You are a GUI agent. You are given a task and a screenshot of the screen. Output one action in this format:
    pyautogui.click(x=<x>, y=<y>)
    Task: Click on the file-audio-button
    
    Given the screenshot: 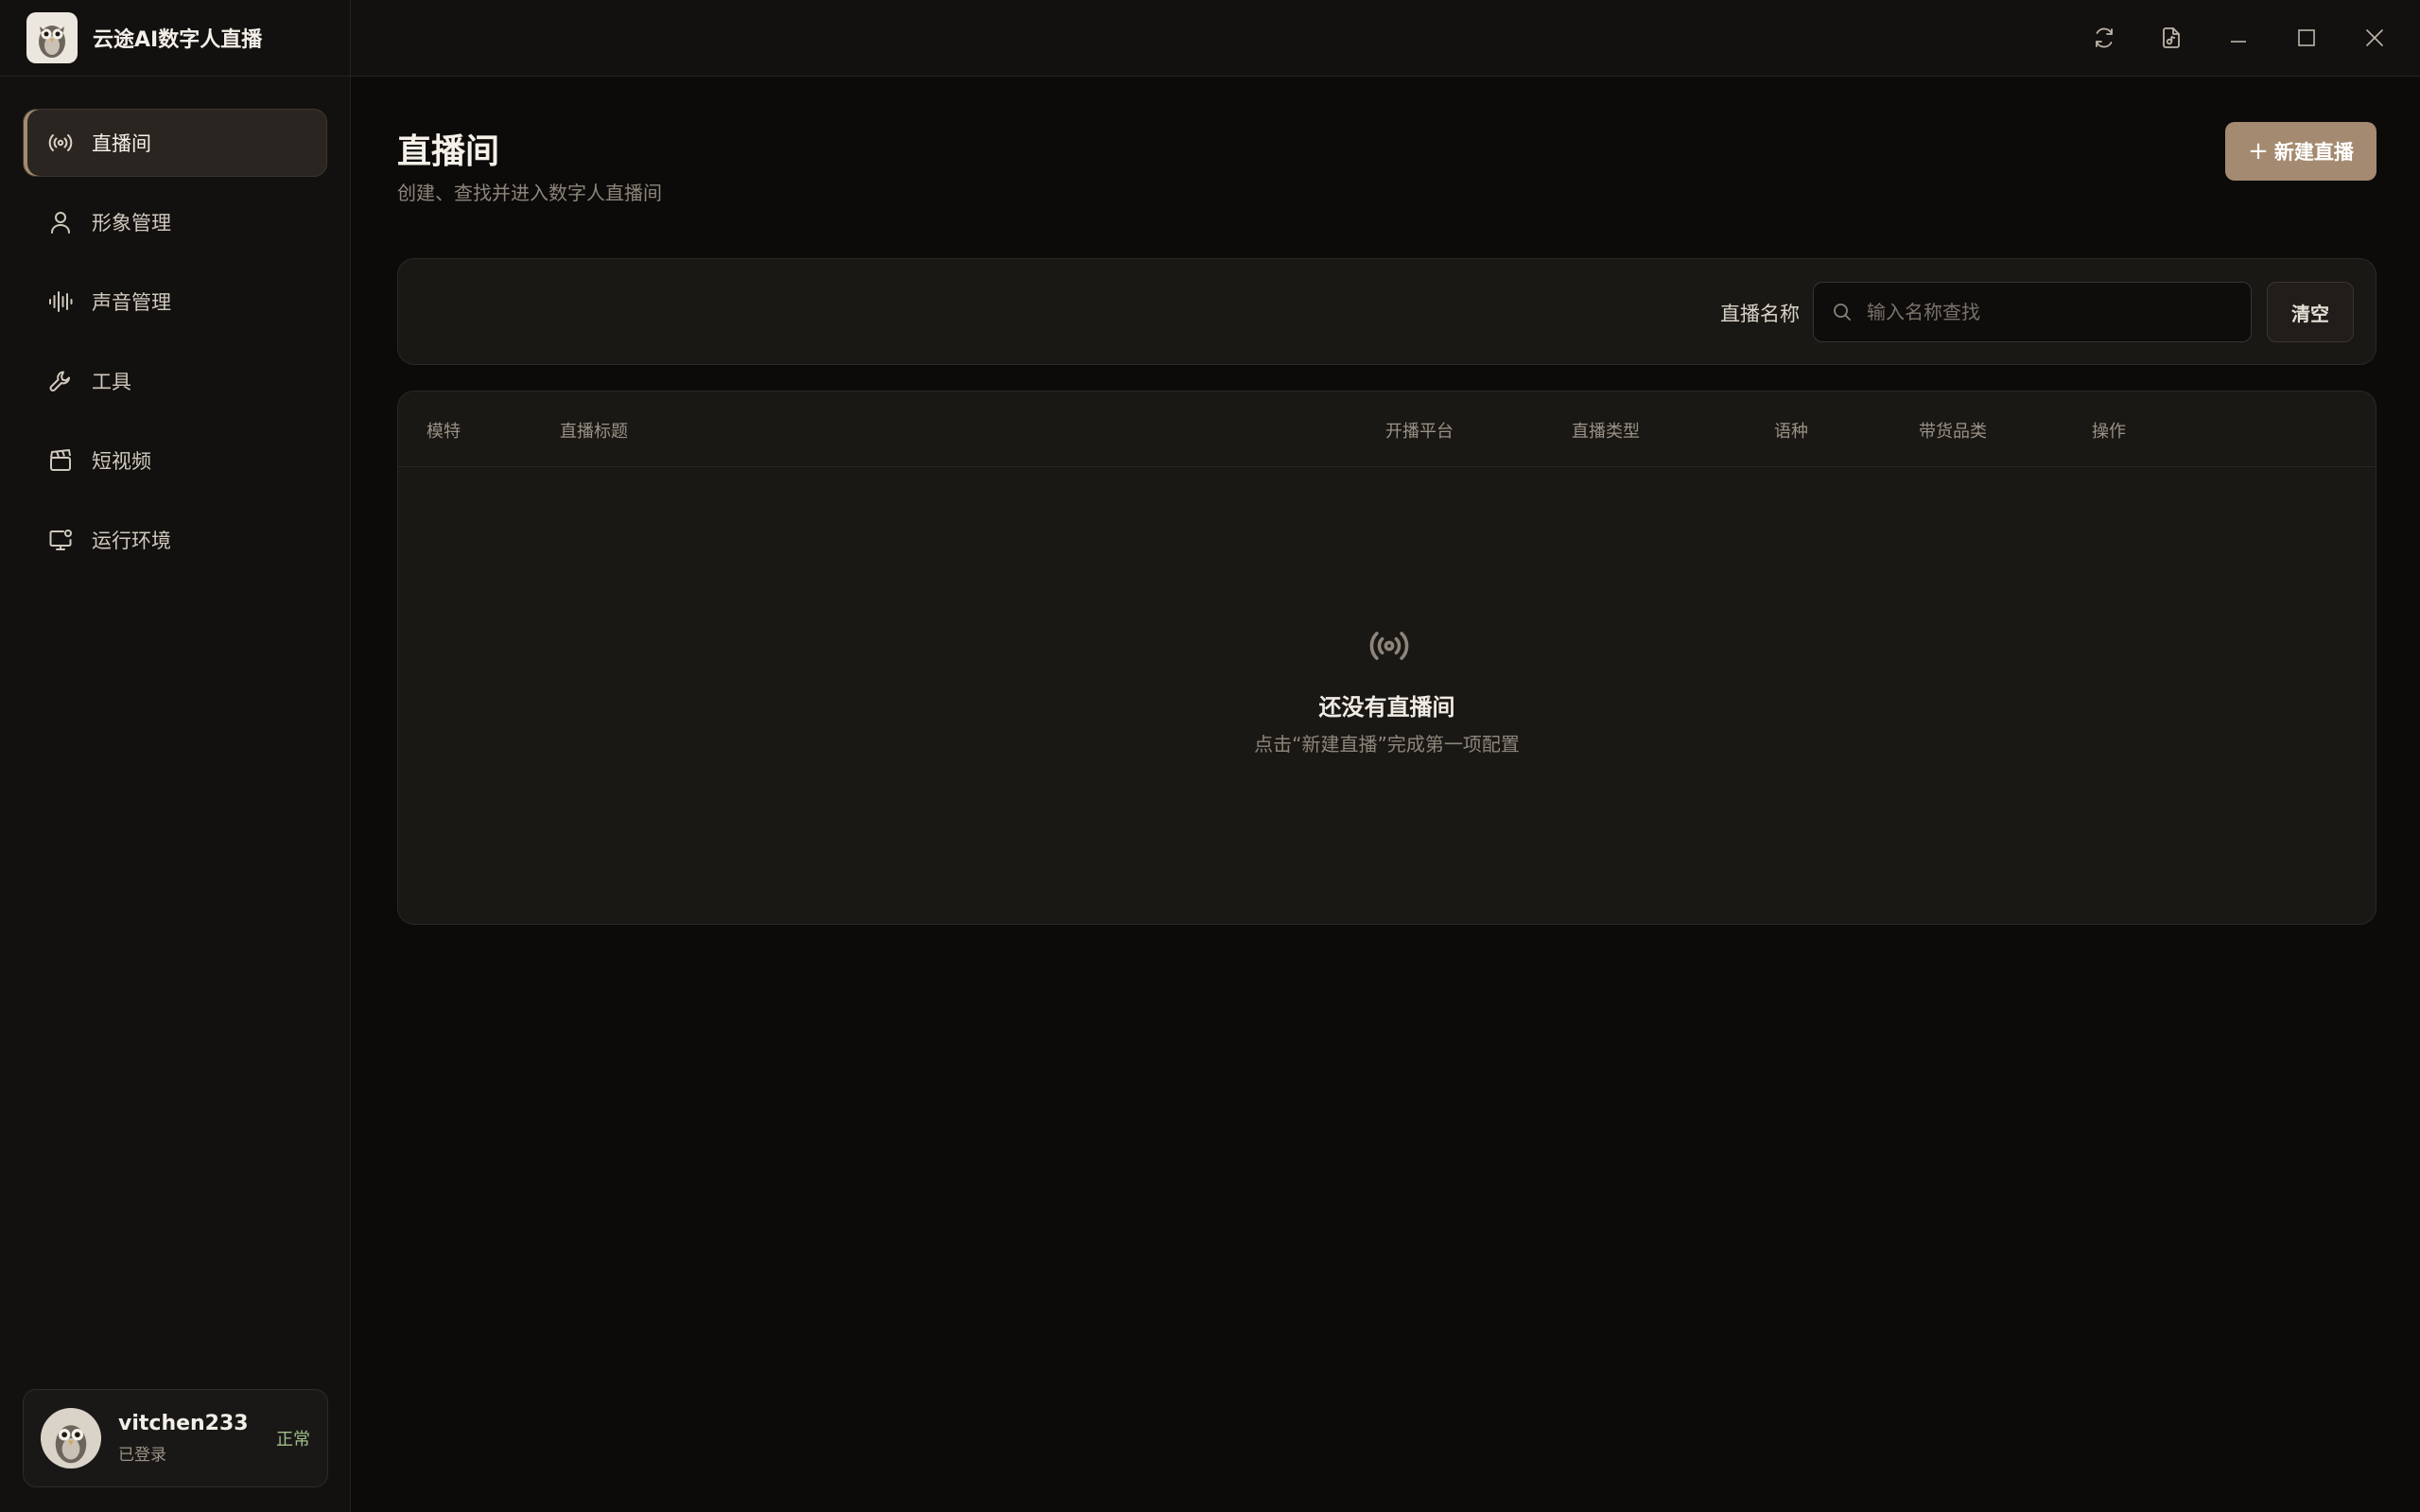 What is the action you would take?
    pyautogui.click(x=2171, y=38)
    